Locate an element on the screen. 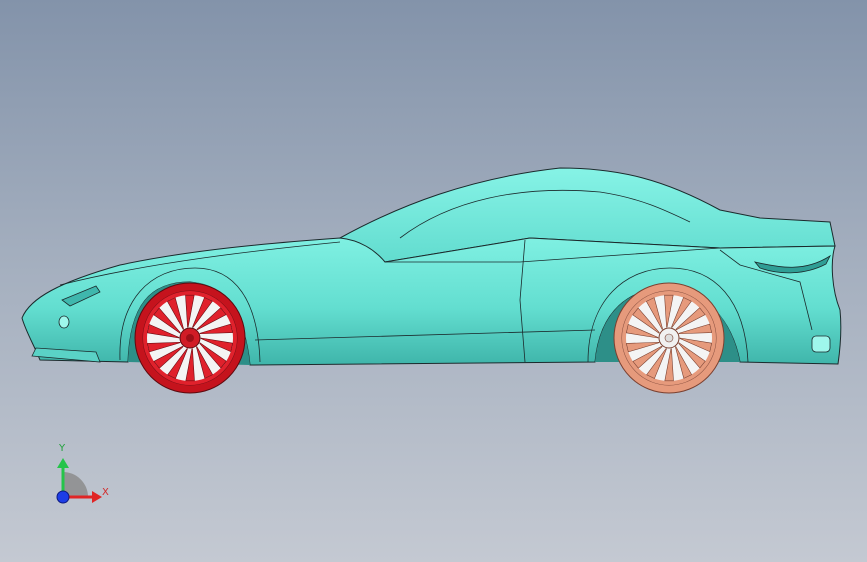  front-wheel is located at coordinates (190, 338).